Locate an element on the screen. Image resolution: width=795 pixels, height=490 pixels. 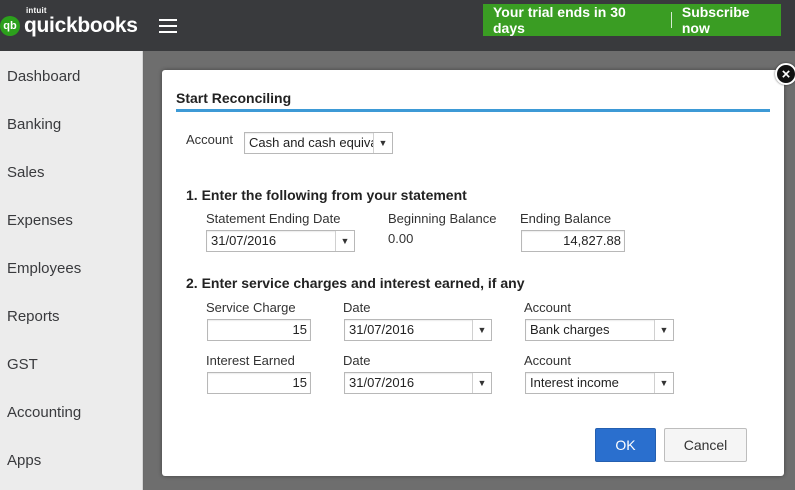
service-date-label: Date is located at coordinates (357, 307).